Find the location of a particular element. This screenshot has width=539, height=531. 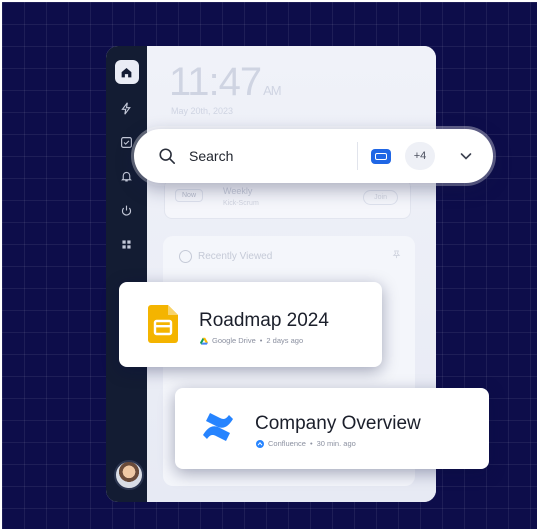

card-source: Google Drive is located at coordinates (234, 340).